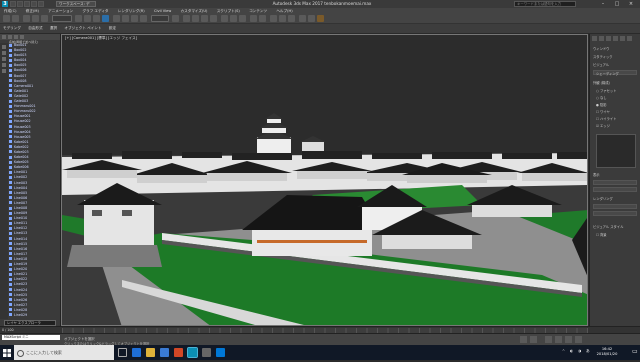 The height and width of the screenshot is (362, 640). Describe the element at coordinates (143, 18) in the screenshot. I see `placement-icon` at that location.